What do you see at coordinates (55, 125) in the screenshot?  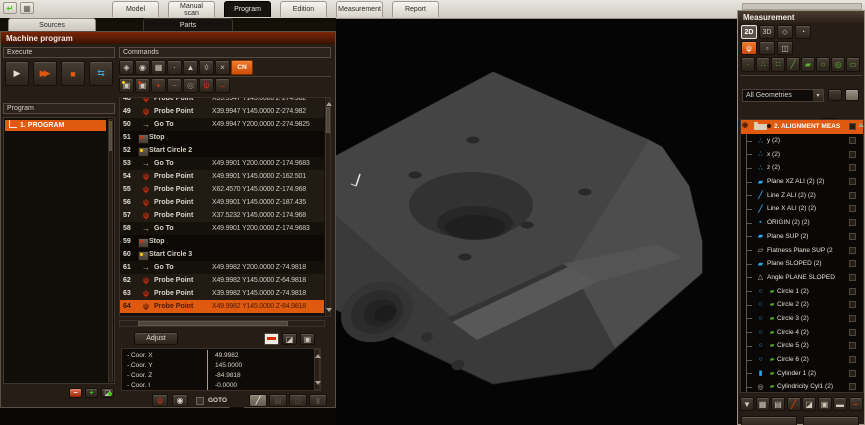 I see `program-node-1: 1. PROGRAM` at bounding box center [55, 125].